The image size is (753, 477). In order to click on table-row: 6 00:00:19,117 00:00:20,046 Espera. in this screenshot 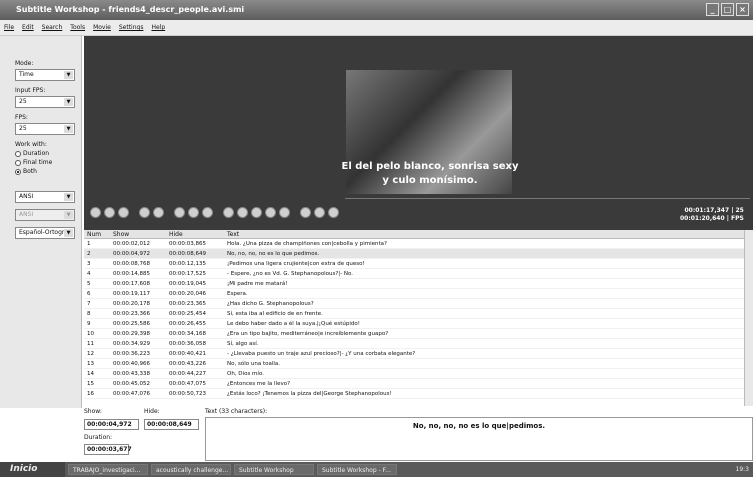, I will do `click(414, 294)`.